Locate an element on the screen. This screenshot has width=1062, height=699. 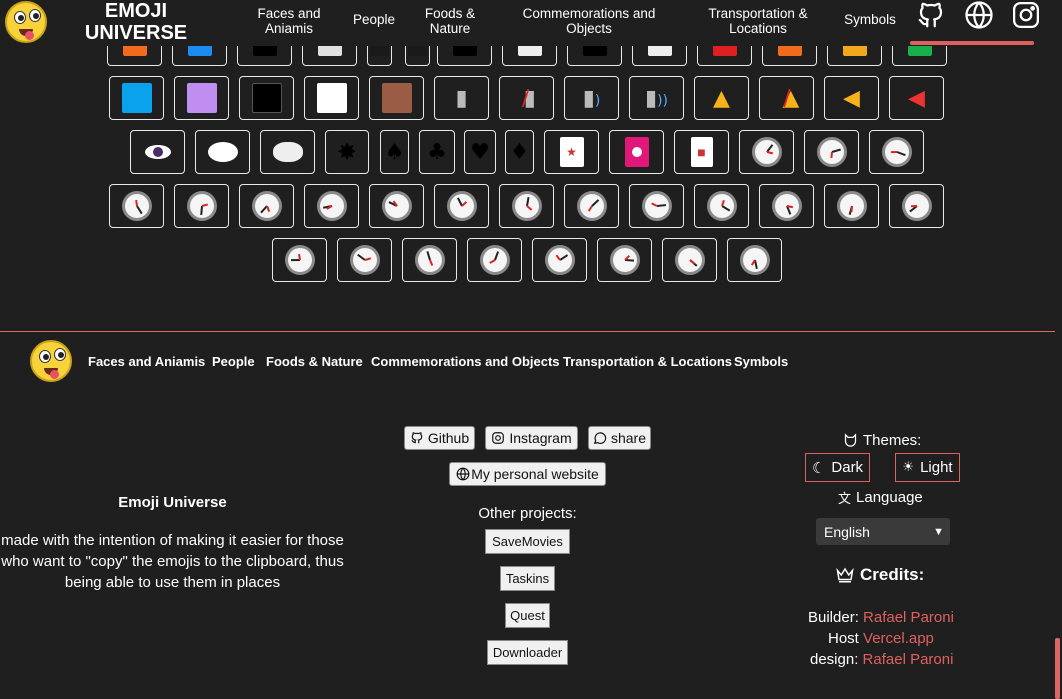
mahjong-tile: ■ is located at coordinates (701, 152).